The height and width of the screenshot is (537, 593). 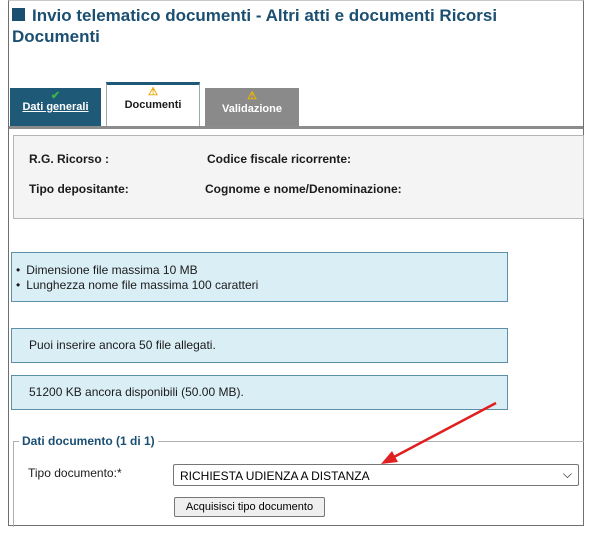 I want to click on annotation-arrow-icon, so click(x=439, y=432).